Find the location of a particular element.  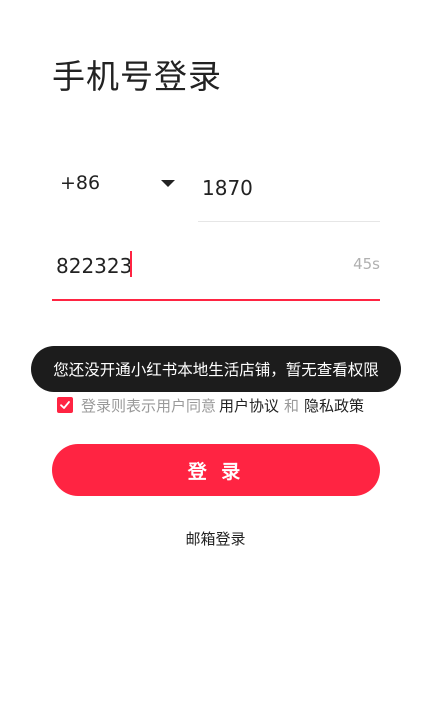

resend-countdown: 45s is located at coordinates (366, 264).